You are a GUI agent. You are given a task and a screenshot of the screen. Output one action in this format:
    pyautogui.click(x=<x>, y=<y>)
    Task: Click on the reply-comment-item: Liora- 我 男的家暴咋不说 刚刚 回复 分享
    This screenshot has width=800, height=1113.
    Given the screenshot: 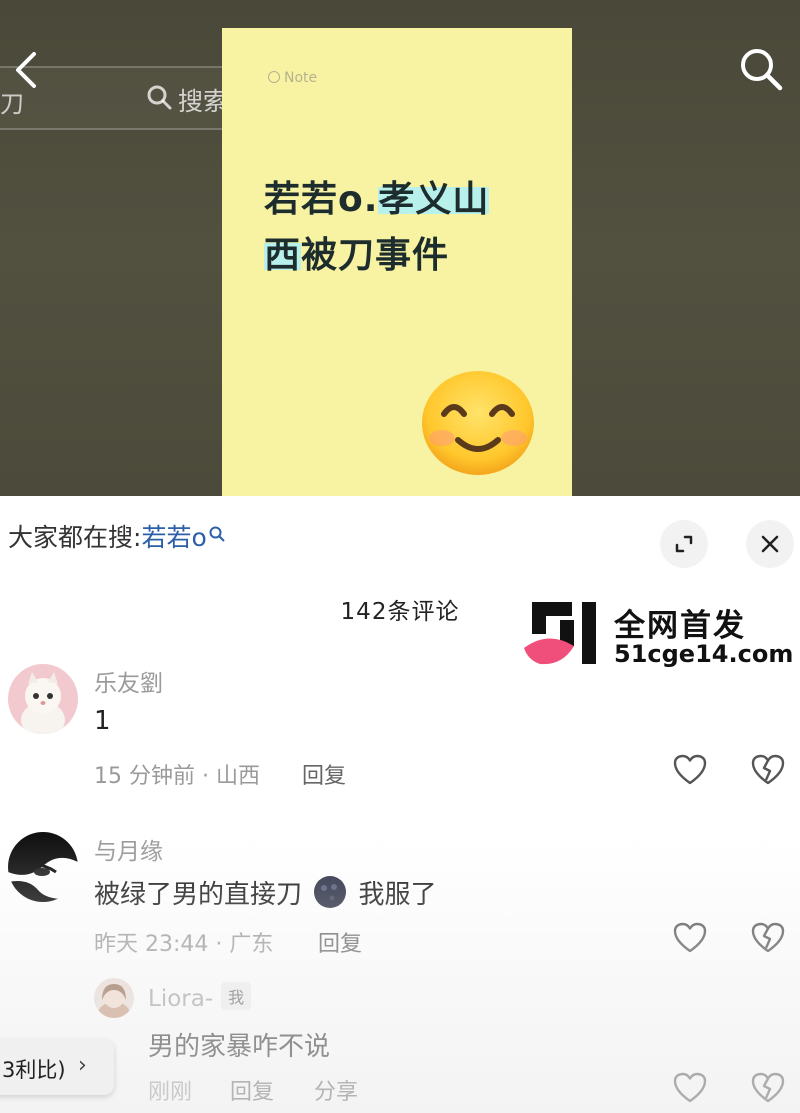 What is the action you would take?
    pyautogui.click(x=400, y=1043)
    